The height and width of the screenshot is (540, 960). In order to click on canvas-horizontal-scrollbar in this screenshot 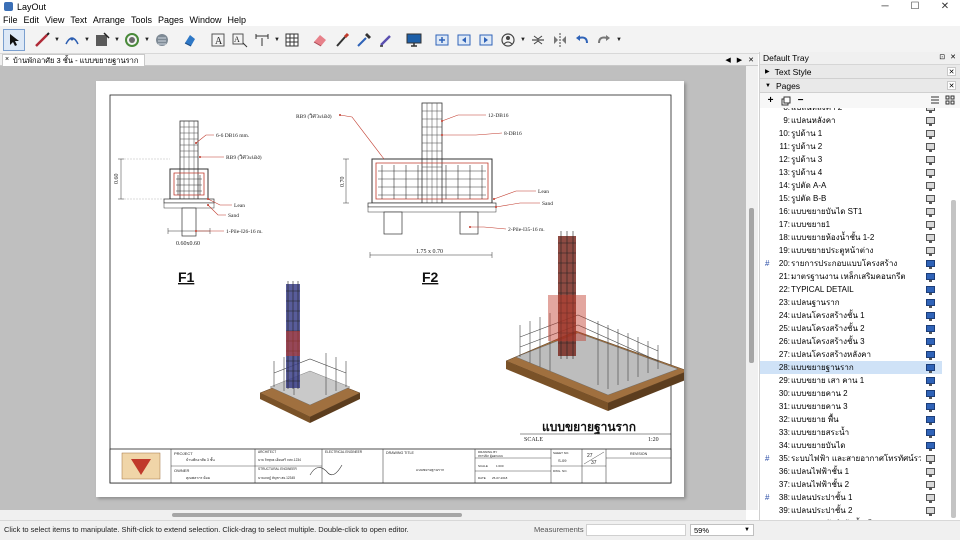, I will do `click(373, 515)`.